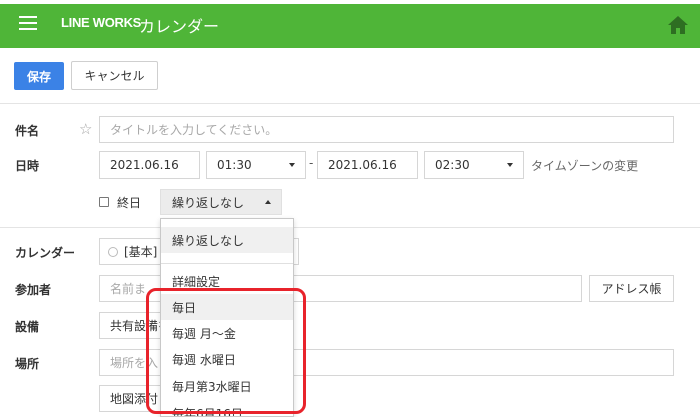  What do you see at coordinates (28, 23) in the screenshot?
I see `hamburger-menu-icon` at bounding box center [28, 23].